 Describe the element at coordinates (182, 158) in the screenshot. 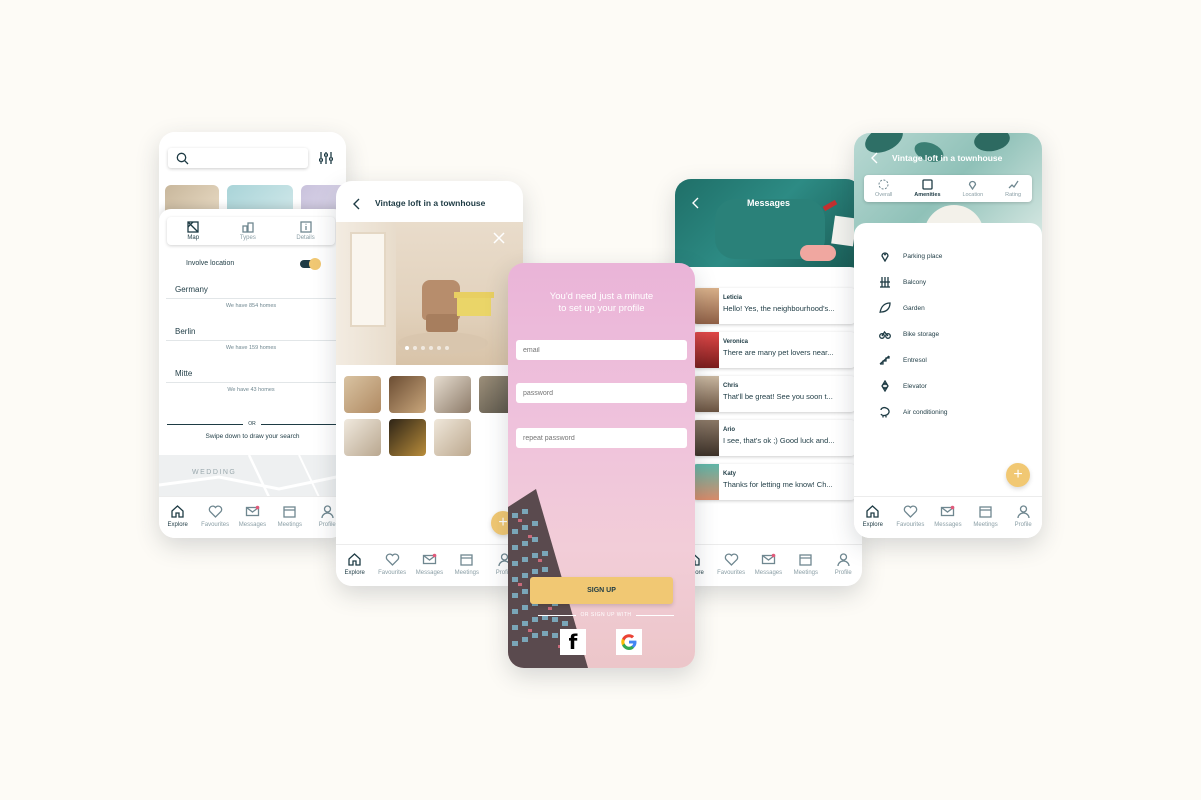

I see `search-icon` at that location.